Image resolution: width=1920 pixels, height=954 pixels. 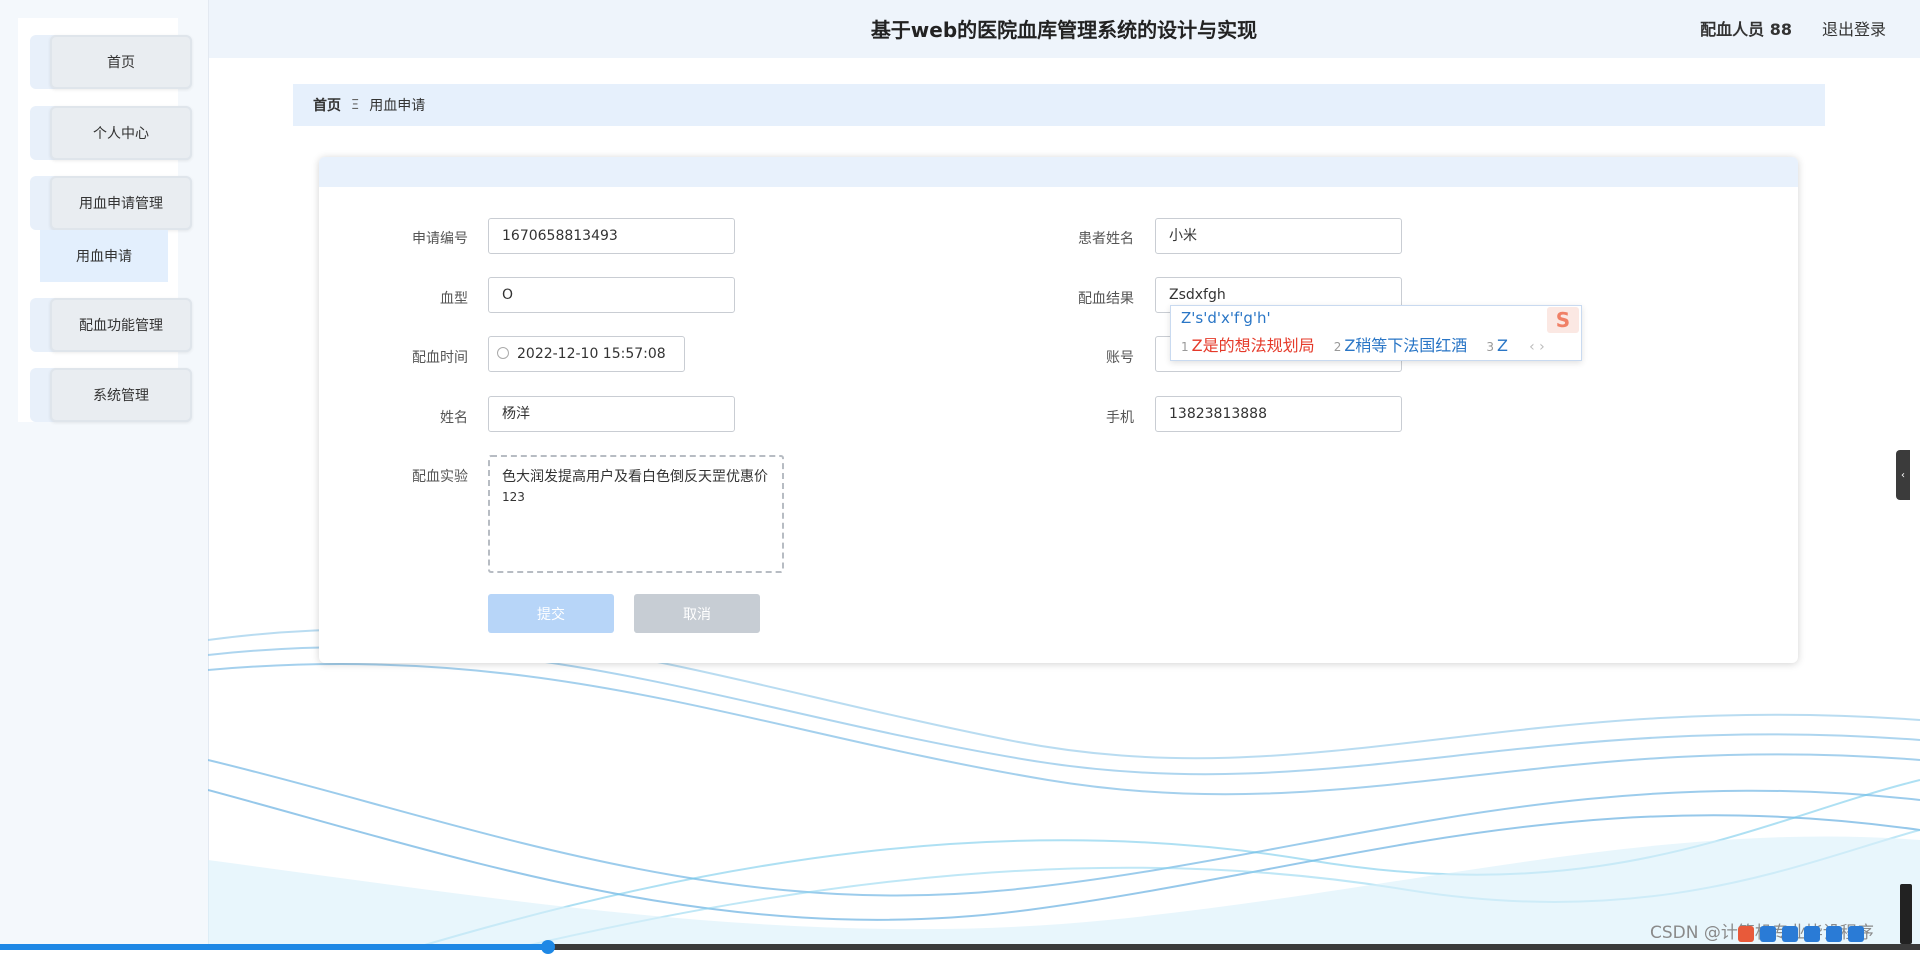 What do you see at coordinates (591, 354) in the screenshot?
I see `match-time-value: 2022-12-10 15:57:08` at bounding box center [591, 354].